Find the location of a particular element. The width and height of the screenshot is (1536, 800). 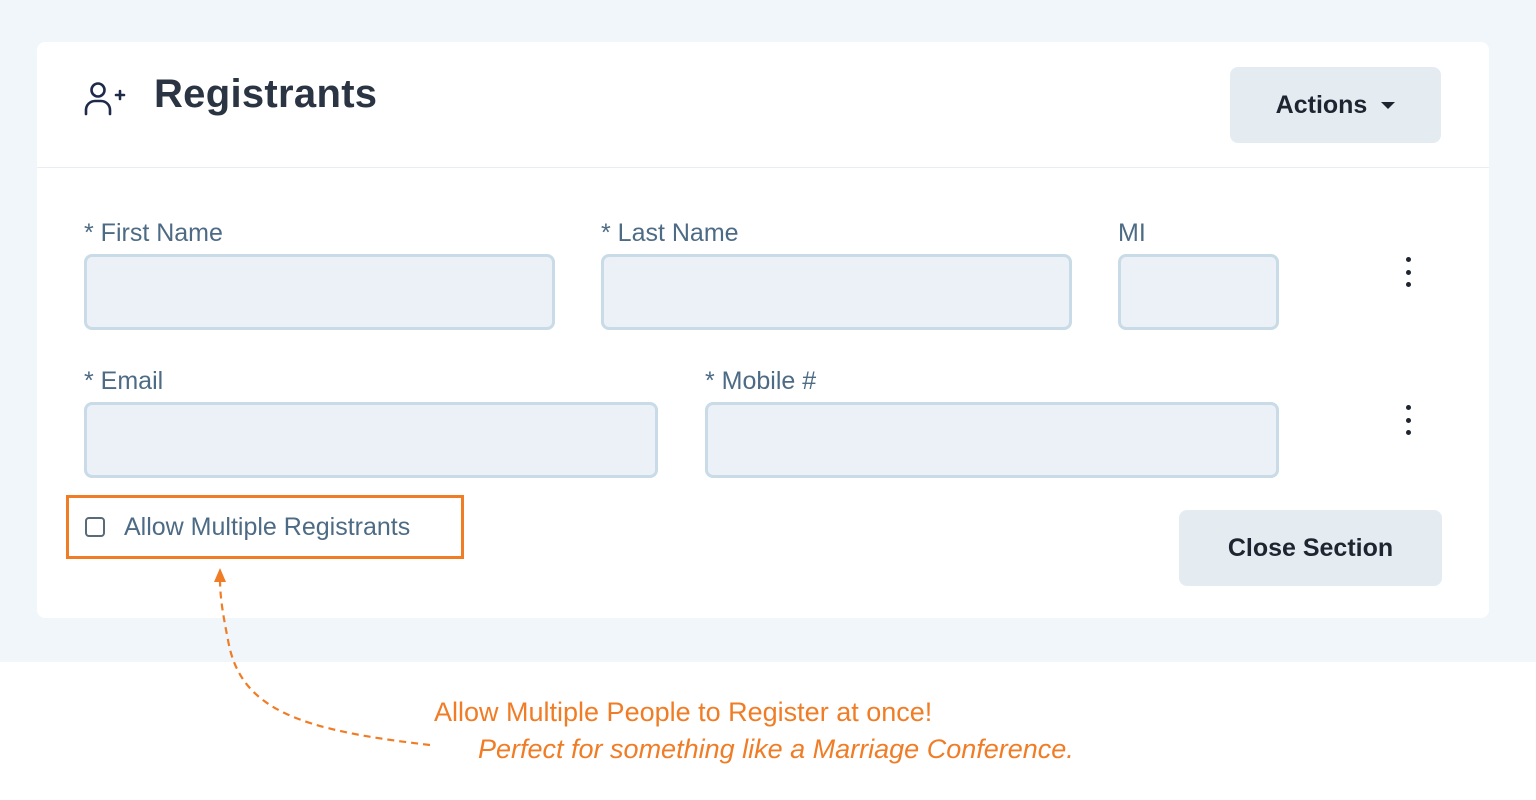

callout-arrow is located at coordinates (322, 657).